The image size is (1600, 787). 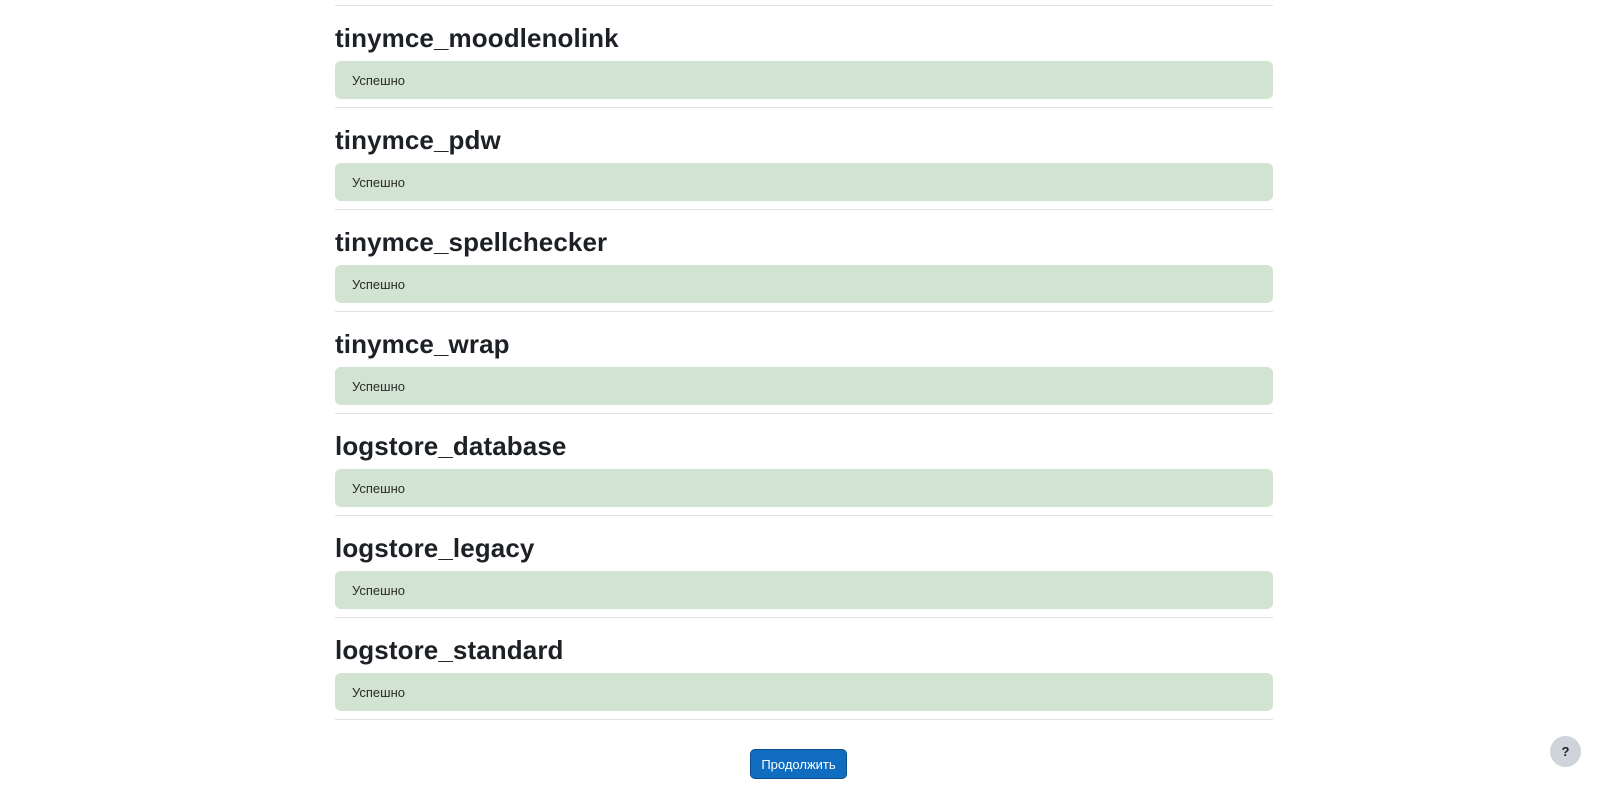 I want to click on plugin-section: tinymce_spellchecker Успешно, so click(x=804, y=260).